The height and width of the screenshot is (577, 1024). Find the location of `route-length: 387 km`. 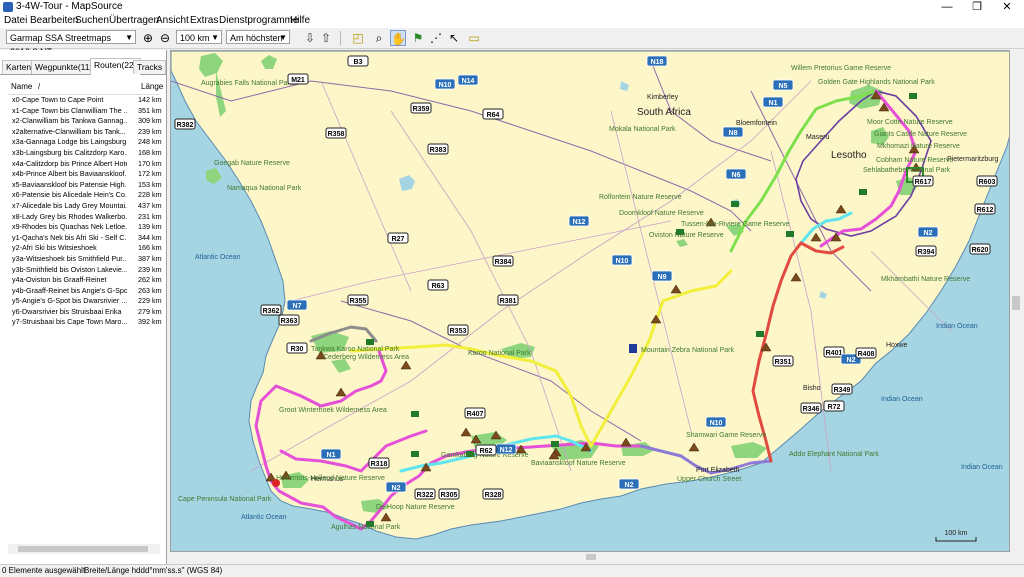

route-length: 387 km is located at coordinates (150, 258).